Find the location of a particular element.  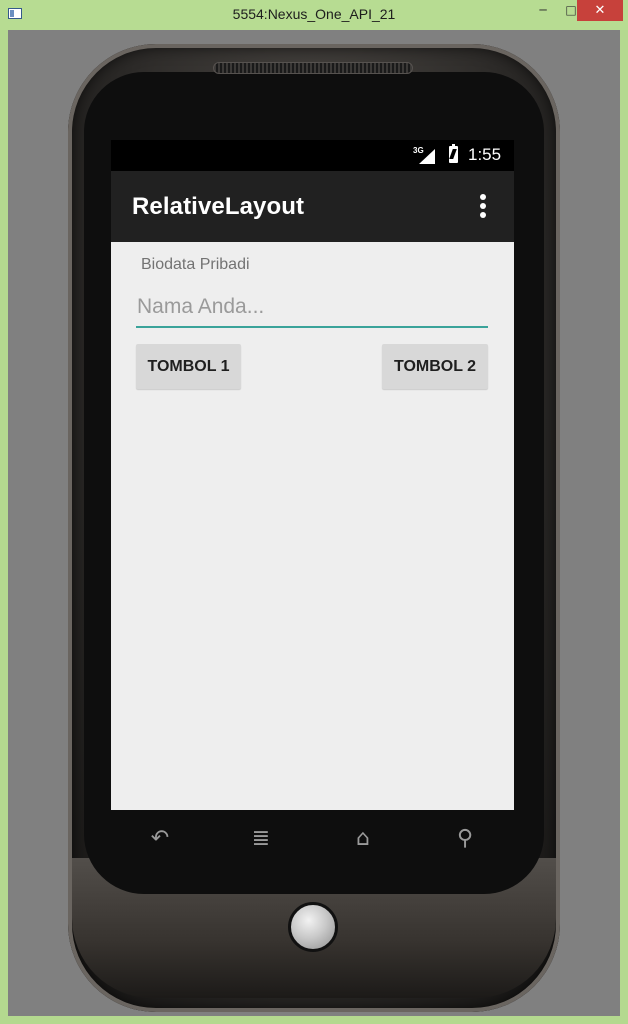

back-icon: ↶ is located at coordinates (160, 838).